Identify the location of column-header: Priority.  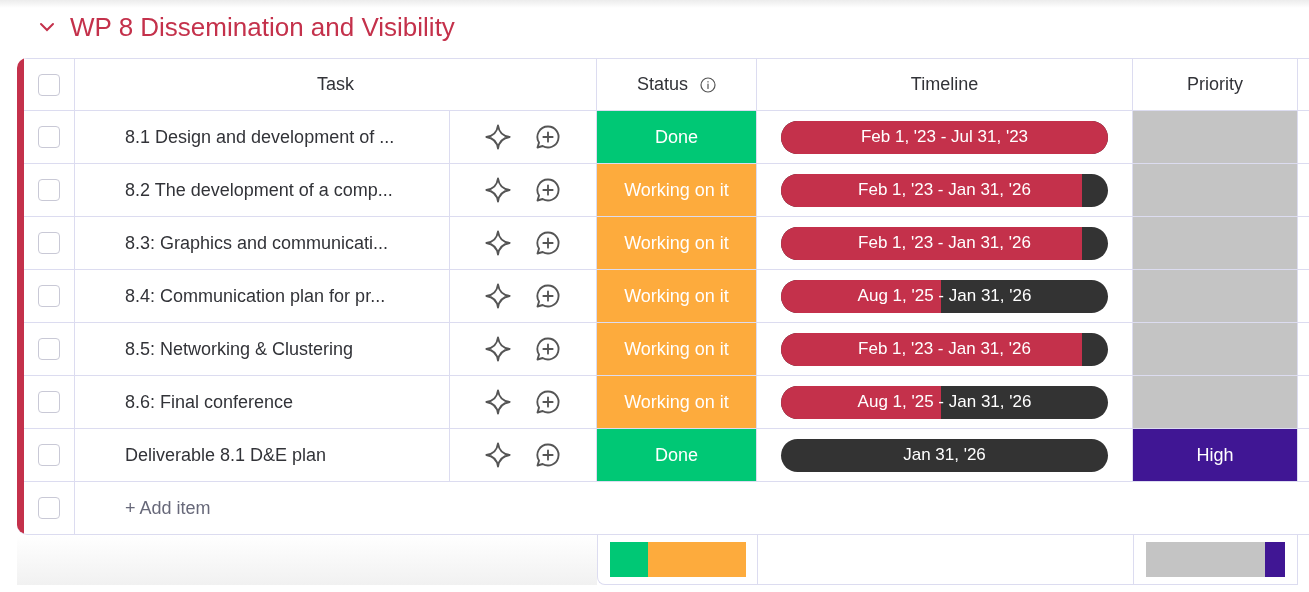
(1215, 84).